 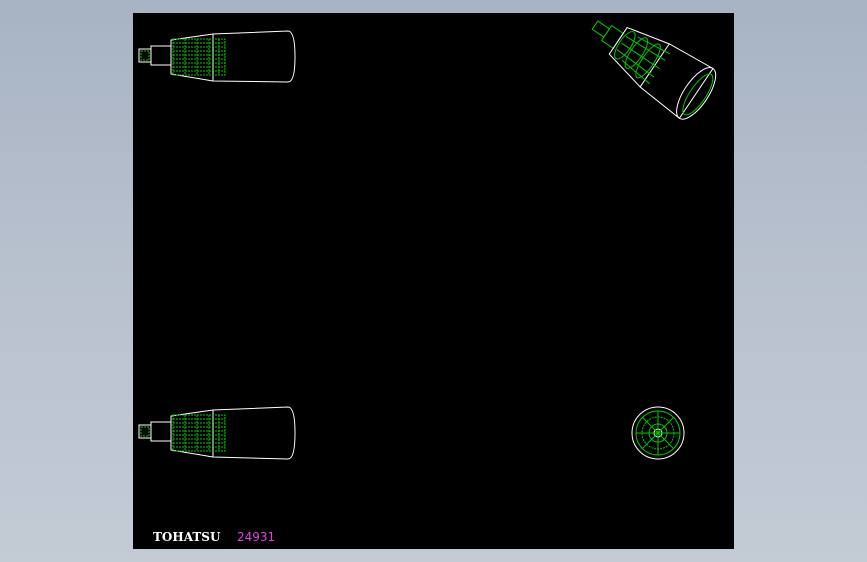 What do you see at coordinates (187, 537) in the screenshot?
I see `brand-text: TOHATSU` at bounding box center [187, 537].